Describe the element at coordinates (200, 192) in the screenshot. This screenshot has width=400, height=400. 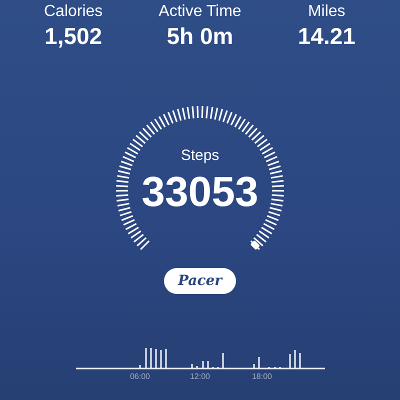
I see `steps-count: 33053` at that location.